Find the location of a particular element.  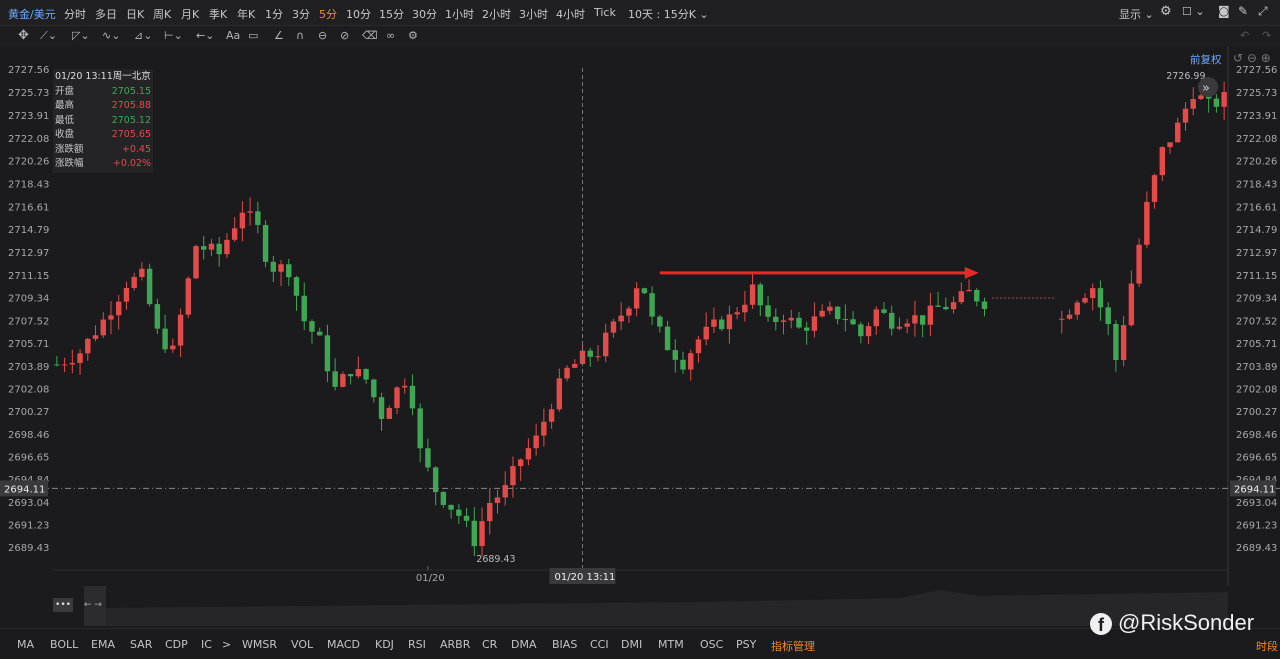

navigator-left-handle: ← → is located at coordinates (95, 606).